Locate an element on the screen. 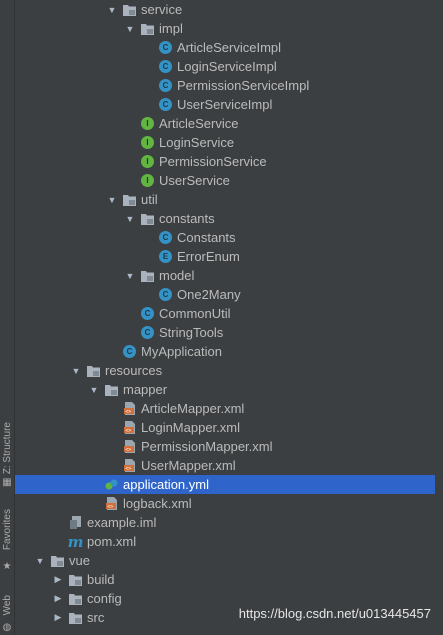 The image size is (443, 635). tree-item-label: pom.xml is located at coordinates (112, 541).